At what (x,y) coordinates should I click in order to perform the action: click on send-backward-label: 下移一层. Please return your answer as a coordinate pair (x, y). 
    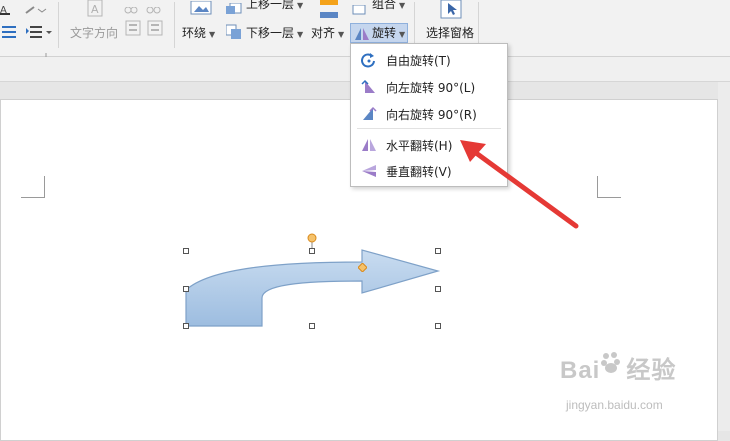
    Looking at the image, I should click on (270, 33).